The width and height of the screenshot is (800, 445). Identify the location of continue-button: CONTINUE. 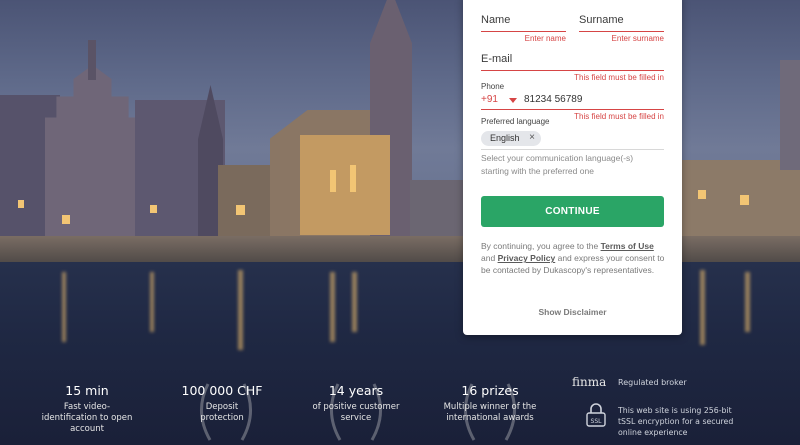
(572, 211).